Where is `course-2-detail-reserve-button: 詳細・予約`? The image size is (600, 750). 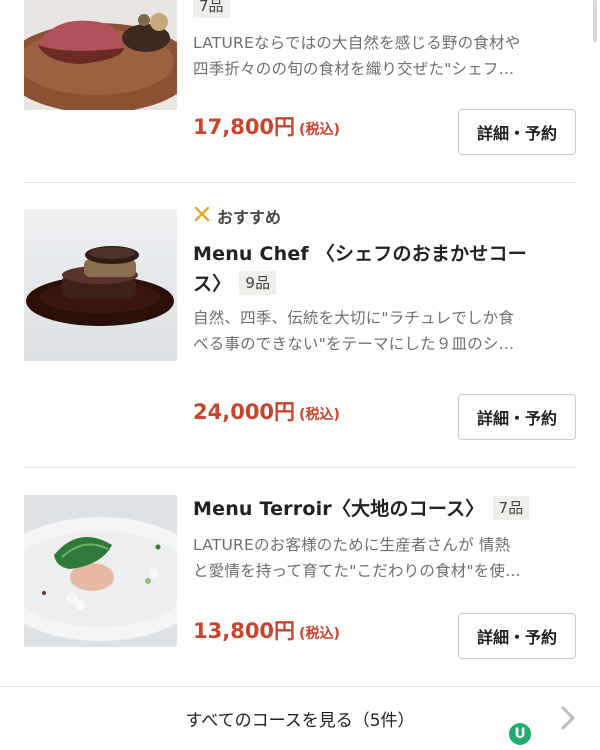
course-2-detail-reserve-button: 詳細・予約 is located at coordinates (517, 417).